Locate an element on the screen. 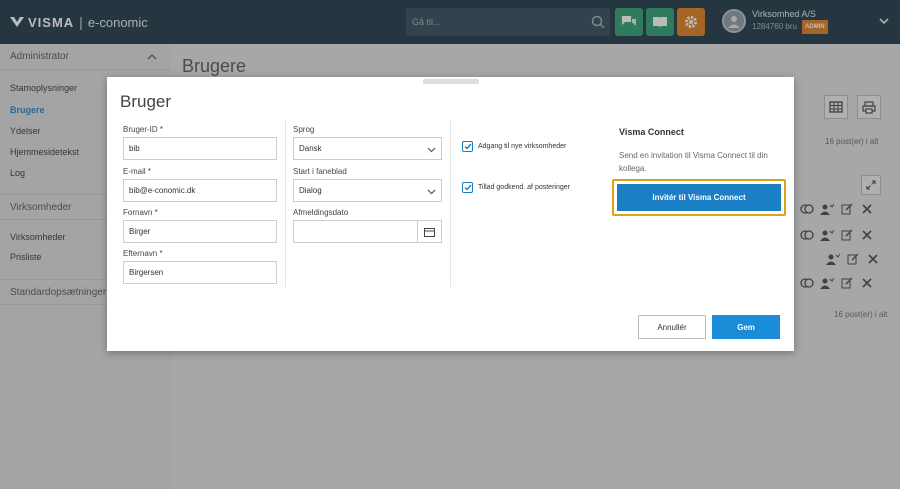 The height and width of the screenshot is (489, 900). unsubscribe-date-label: Afmeldingsdato is located at coordinates (321, 212).